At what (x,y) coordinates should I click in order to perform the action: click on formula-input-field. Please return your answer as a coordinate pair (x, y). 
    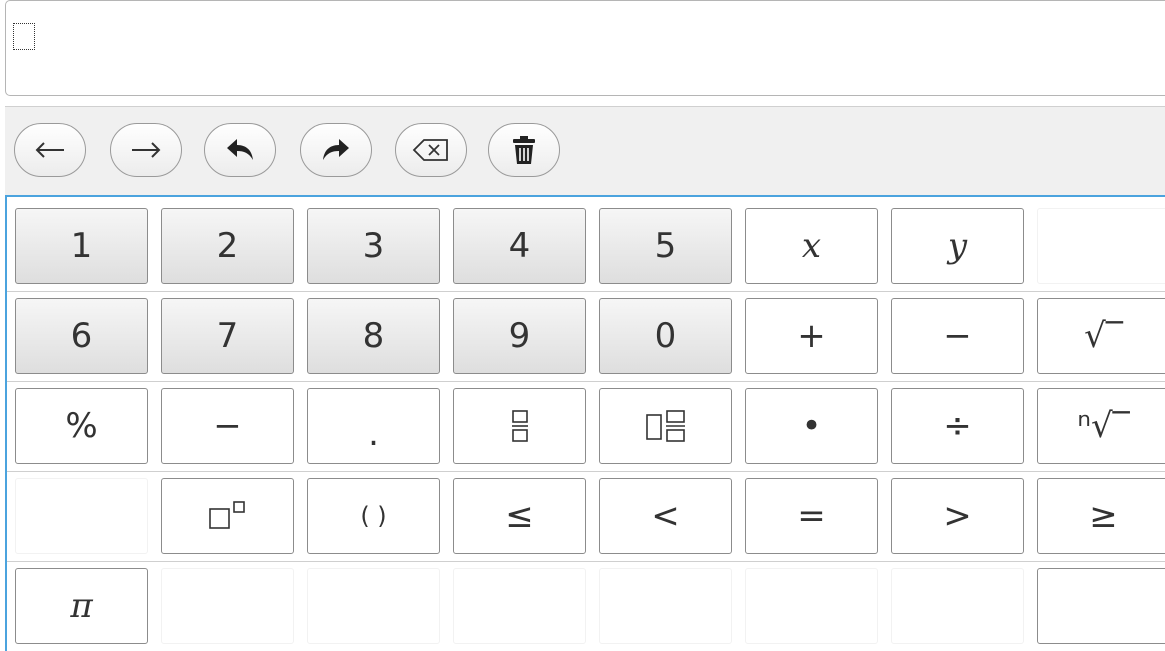
    Looking at the image, I should click on (585, 48).